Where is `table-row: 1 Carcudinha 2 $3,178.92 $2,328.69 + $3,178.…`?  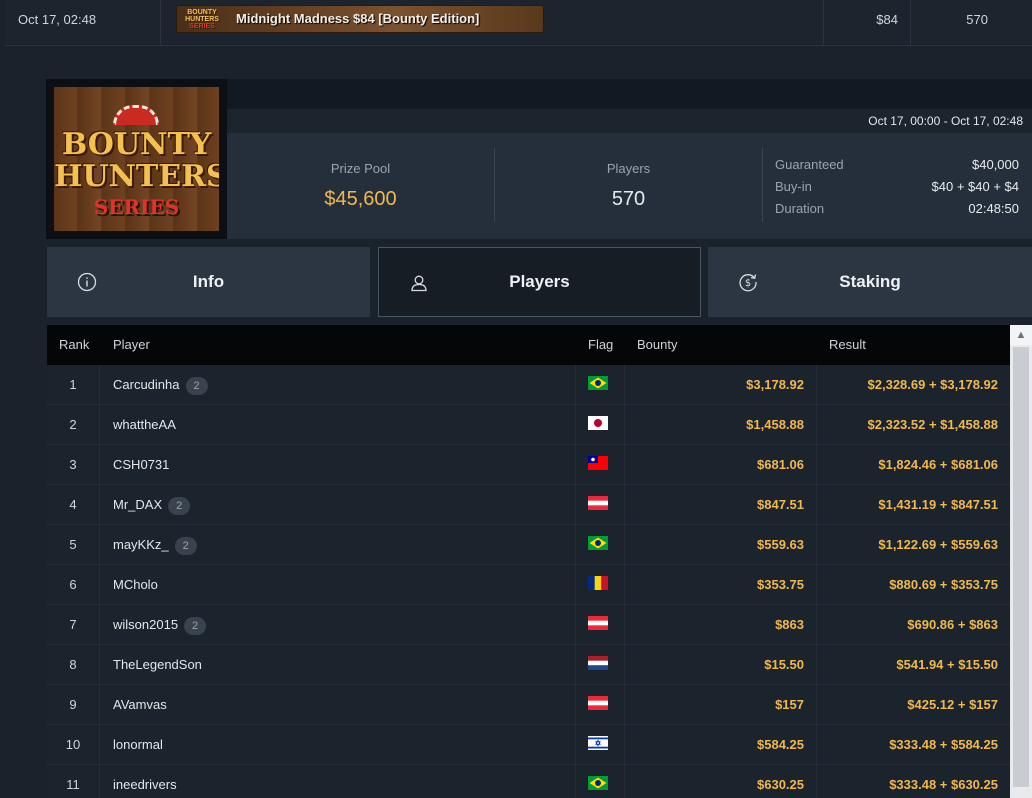
table-row: 1 Carcudinha 2 $3,178.92 $2,328.69 + $3,178.… is located at coordinates (528, 385).